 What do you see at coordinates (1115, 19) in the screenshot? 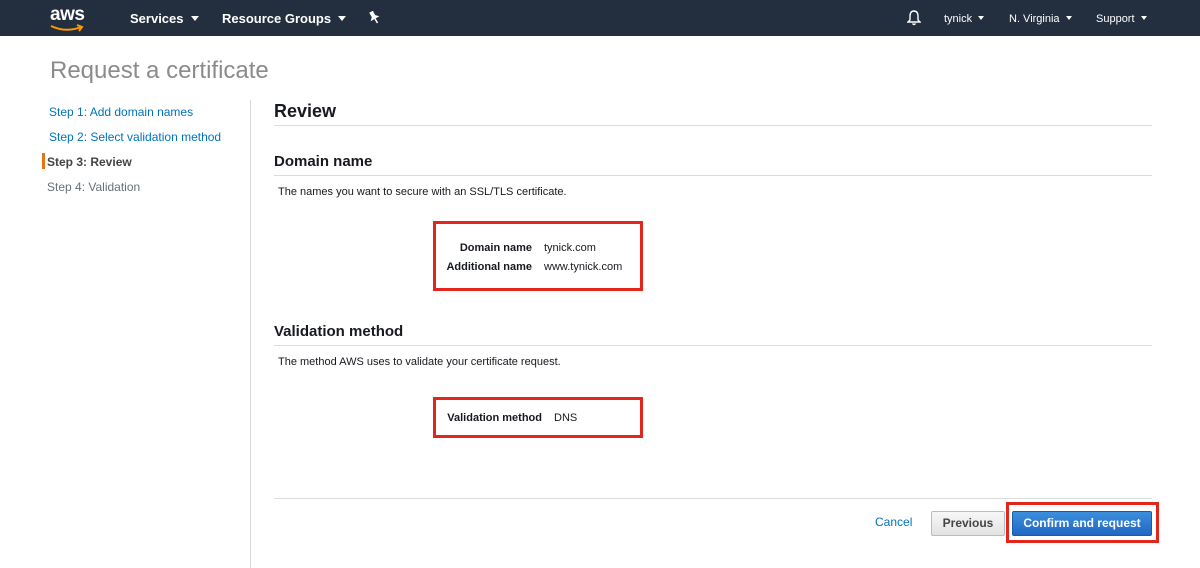
I see `support-label: Support` at bounding box center [1115, 19].